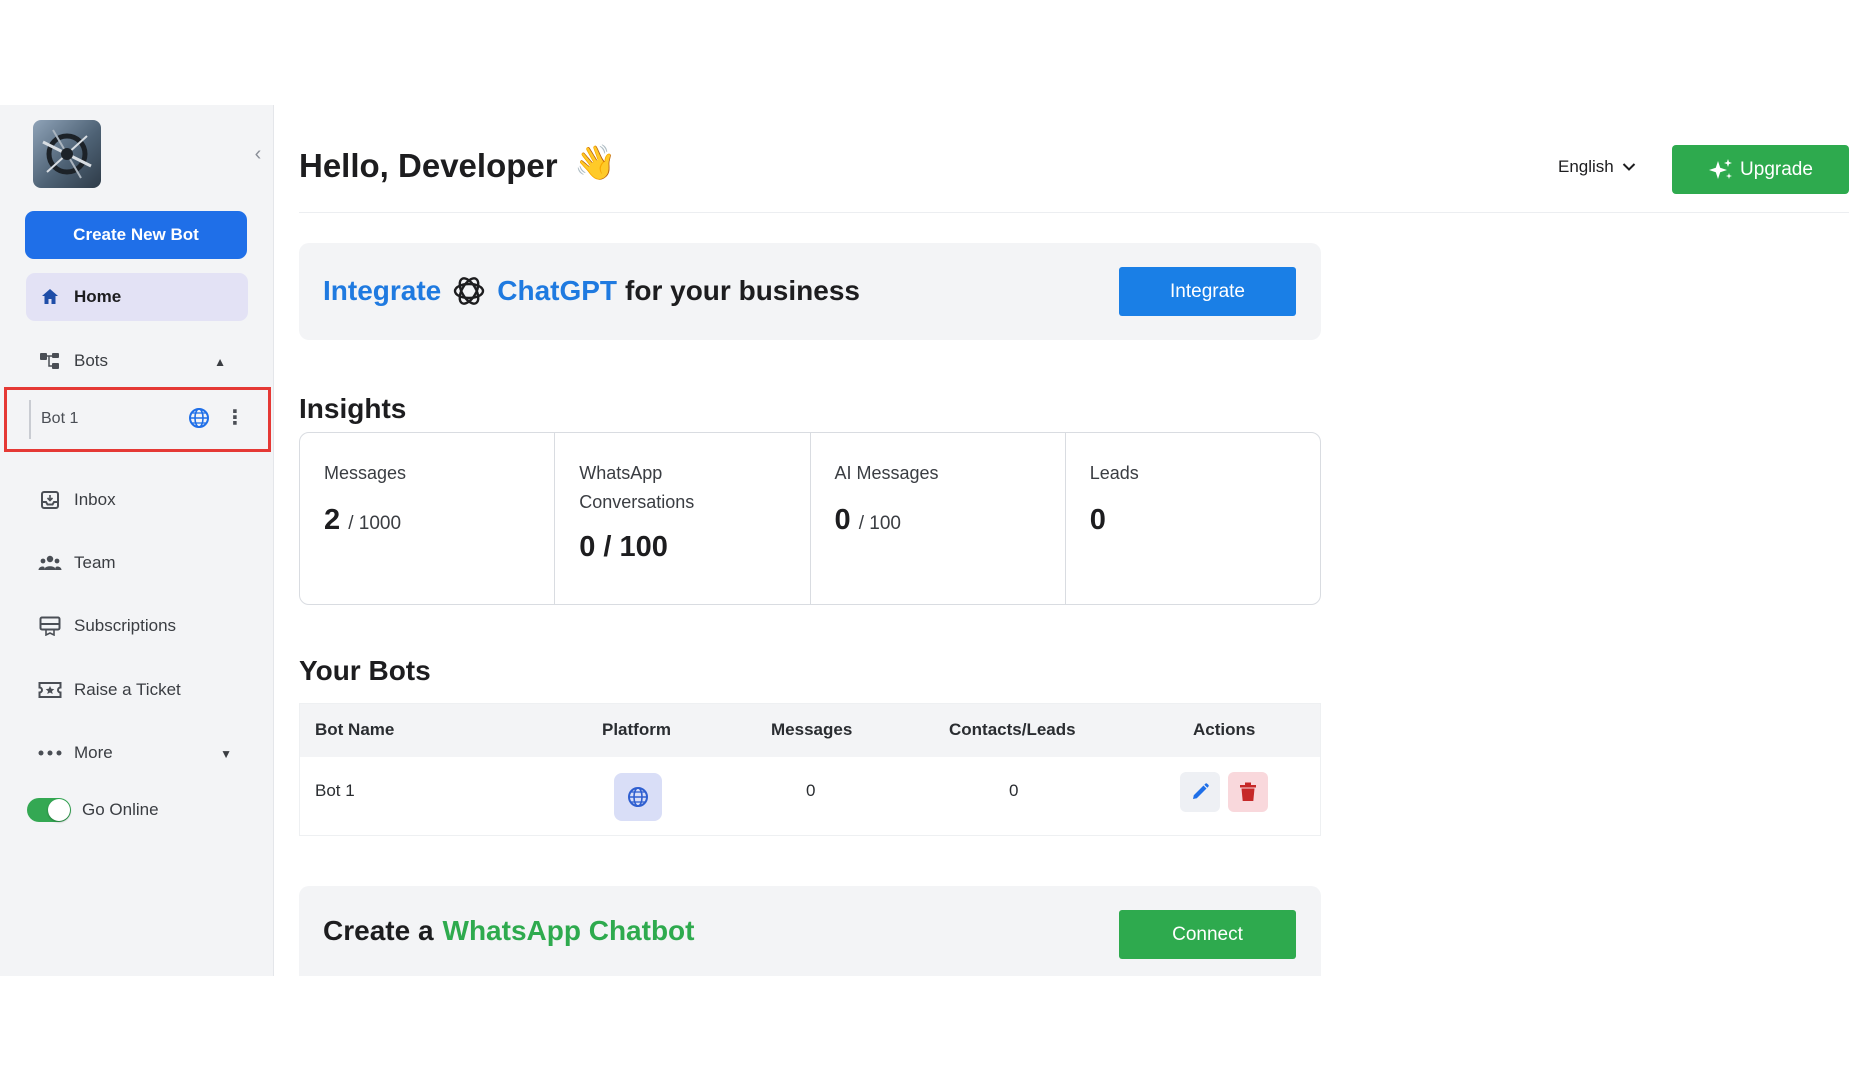 This screenshot has height=1080, width=1866. Describe the element at coordinates (1207, 934) in the screenshot. I see `connect-button: Connect` at that location.